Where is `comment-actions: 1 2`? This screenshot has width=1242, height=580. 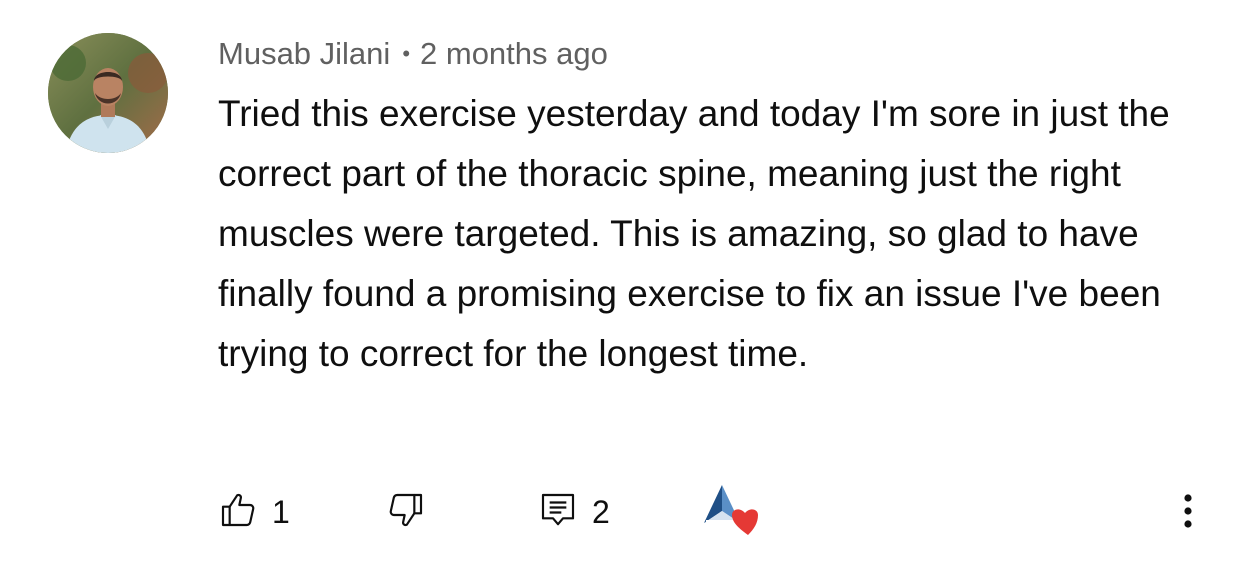
comment-actions: 1 2 is located at coordinates (621, 514).